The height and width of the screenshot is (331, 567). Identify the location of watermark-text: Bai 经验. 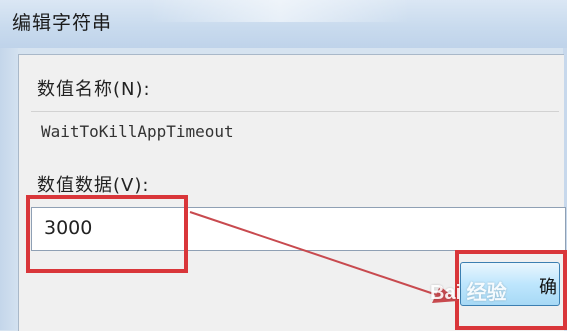
(468, 293).